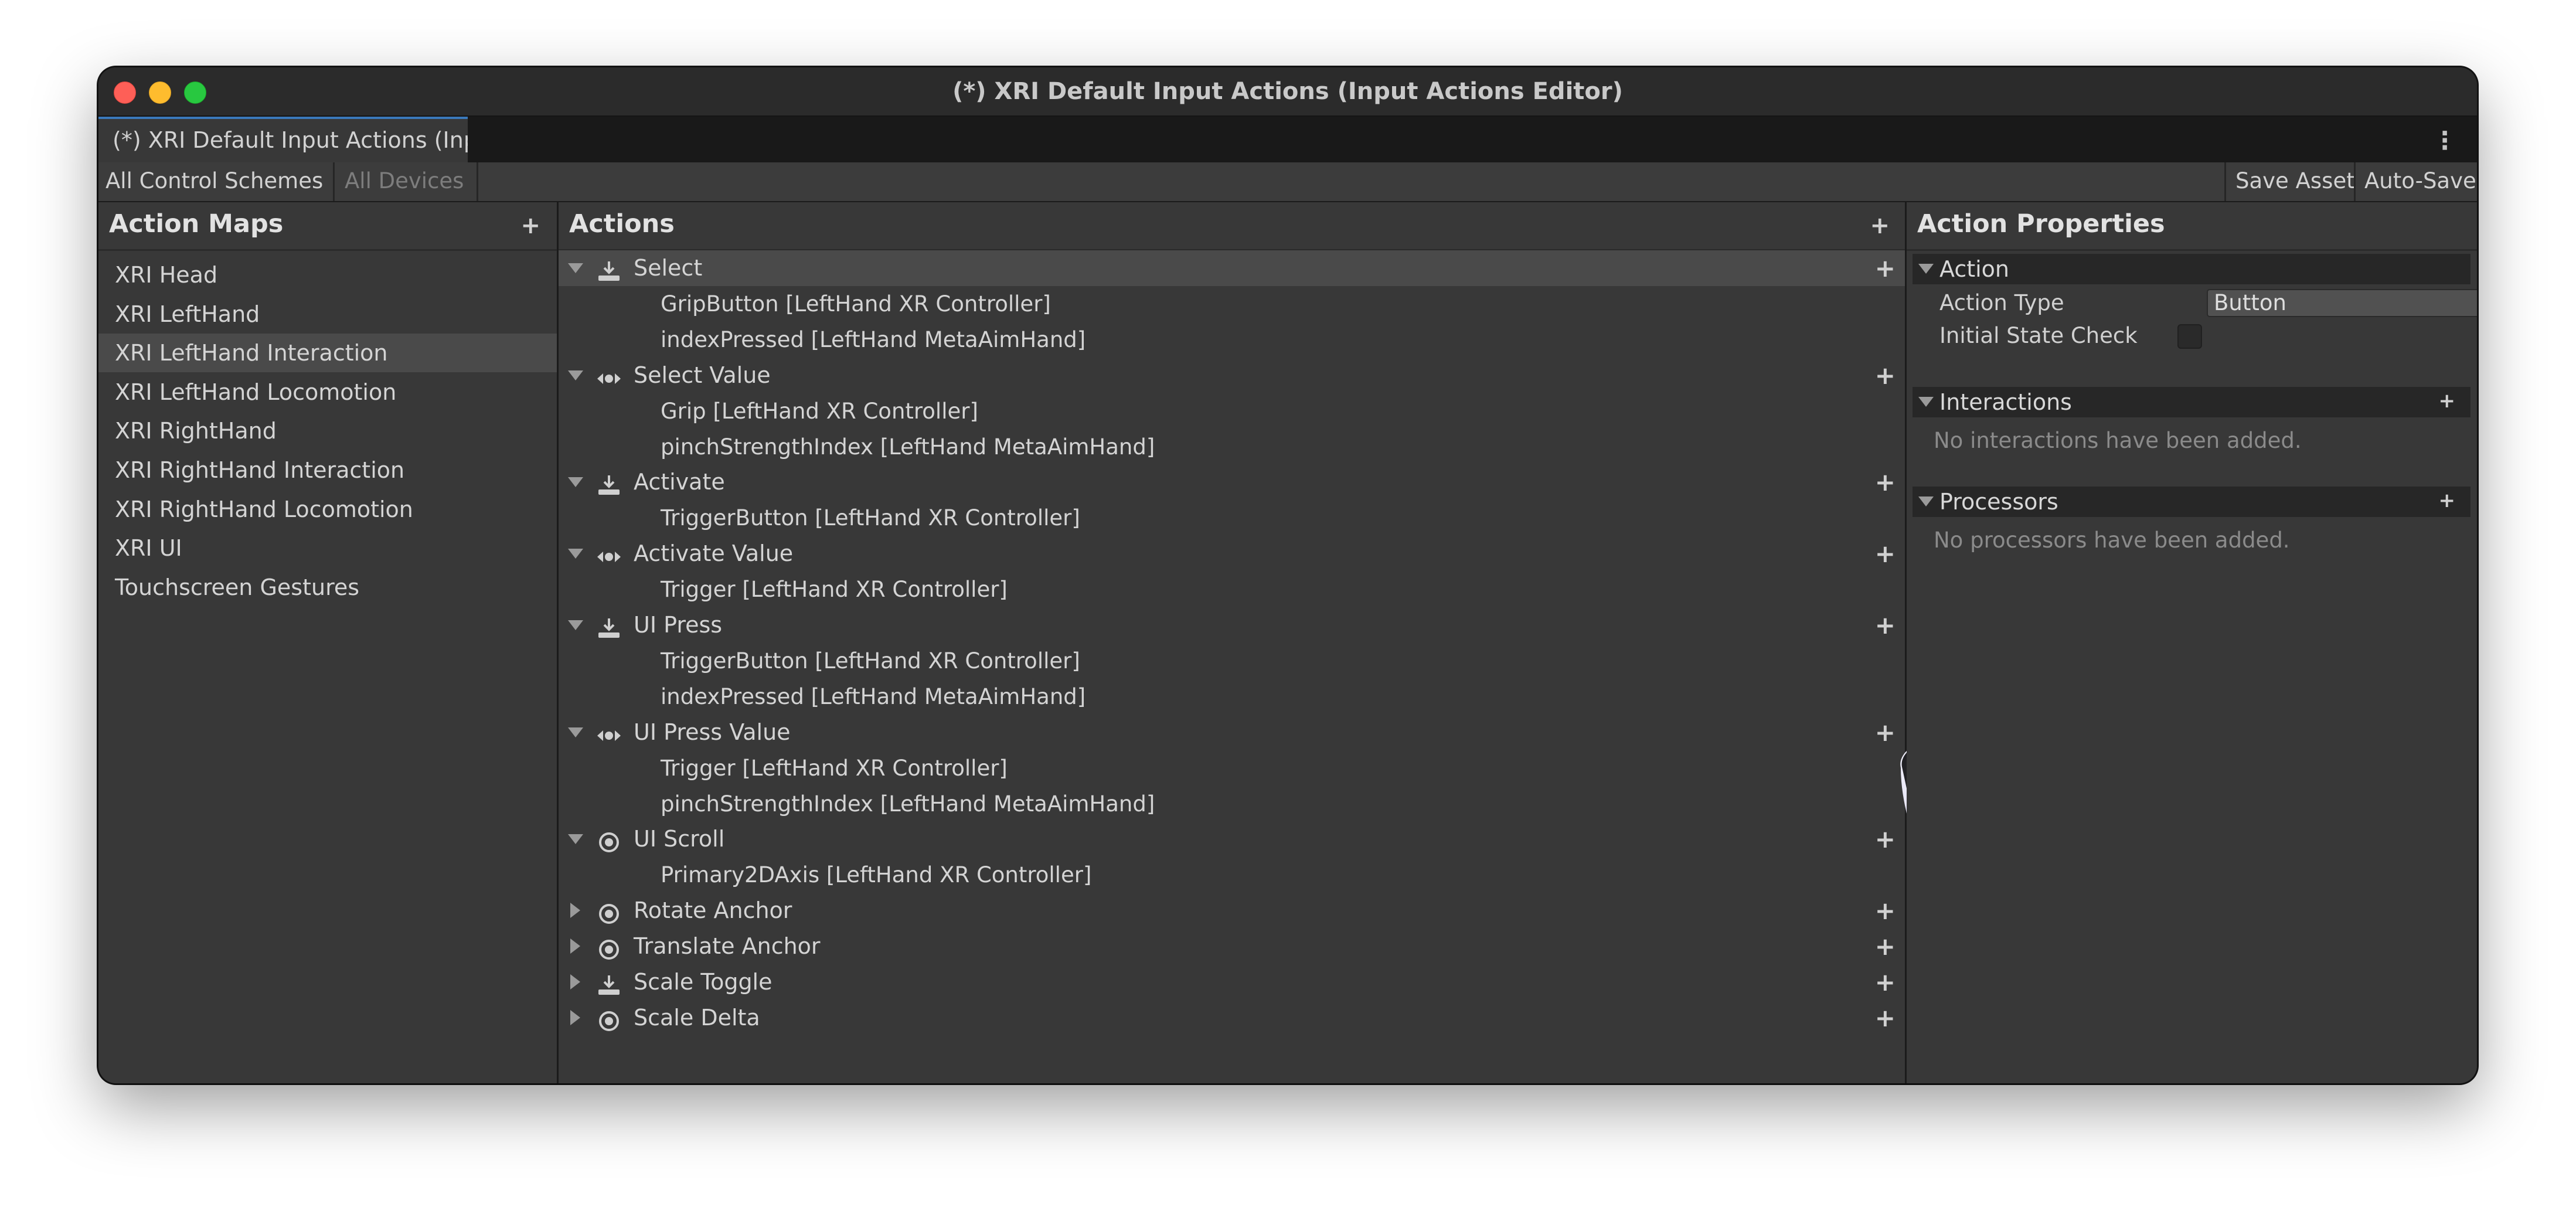 The height and width of the screenshot is (1214, 2576). Describe the element at coordinates (408, 192) in the screenshot. I see `devices-dropdown: All Devices` at that location.